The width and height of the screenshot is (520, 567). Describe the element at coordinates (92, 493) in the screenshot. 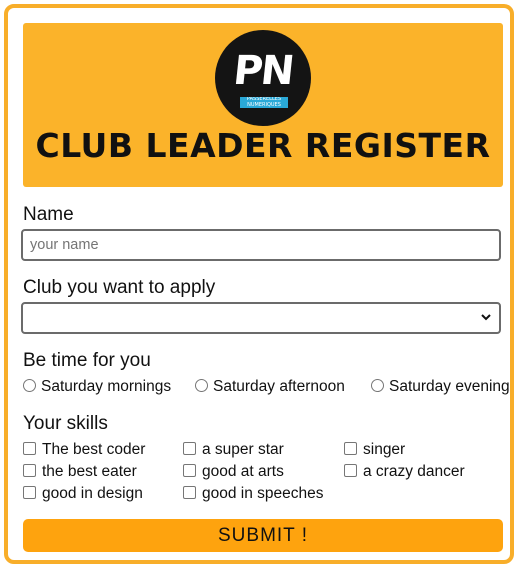

I see `checkbox-label: good in design` at that location.